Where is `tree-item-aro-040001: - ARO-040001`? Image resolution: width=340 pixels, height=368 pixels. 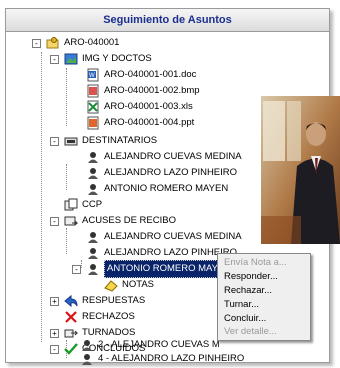
tree-item-aro-040001: - ARO-040001 is located at coordinates (75, 43).